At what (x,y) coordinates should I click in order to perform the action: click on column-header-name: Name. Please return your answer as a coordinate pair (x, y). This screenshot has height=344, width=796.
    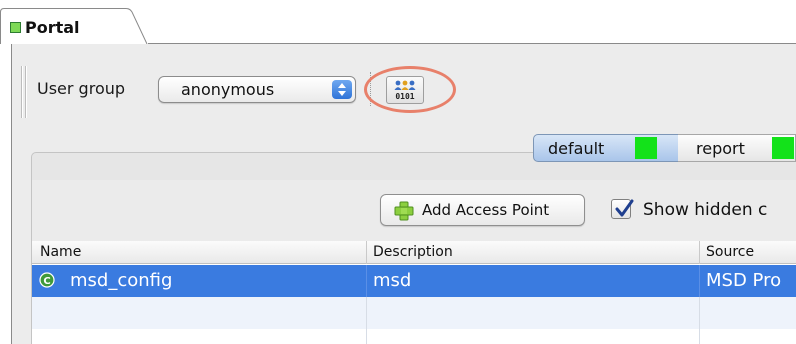
    Looking at the image, I should click on (60, 252).